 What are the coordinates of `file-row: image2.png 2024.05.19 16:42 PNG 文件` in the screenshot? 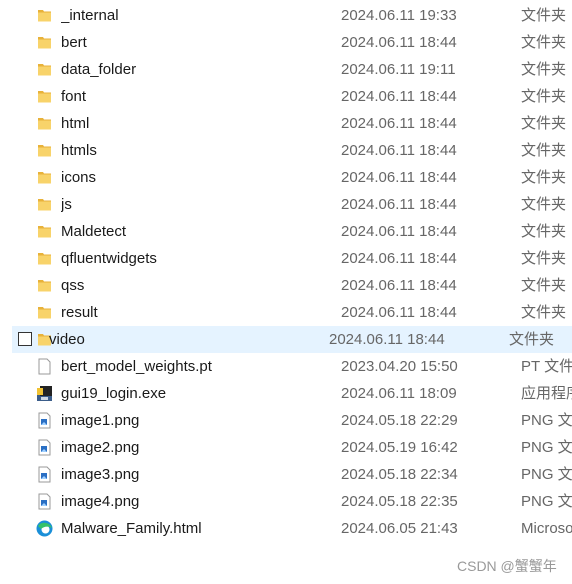 It's located at (286, 447).